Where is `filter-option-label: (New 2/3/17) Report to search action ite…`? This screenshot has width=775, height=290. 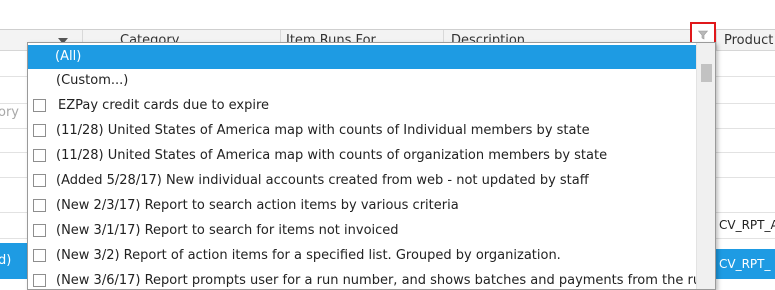 filter-option-label: (New 2/3/17) Report to search action ite… is located at coordinates (257, 205).